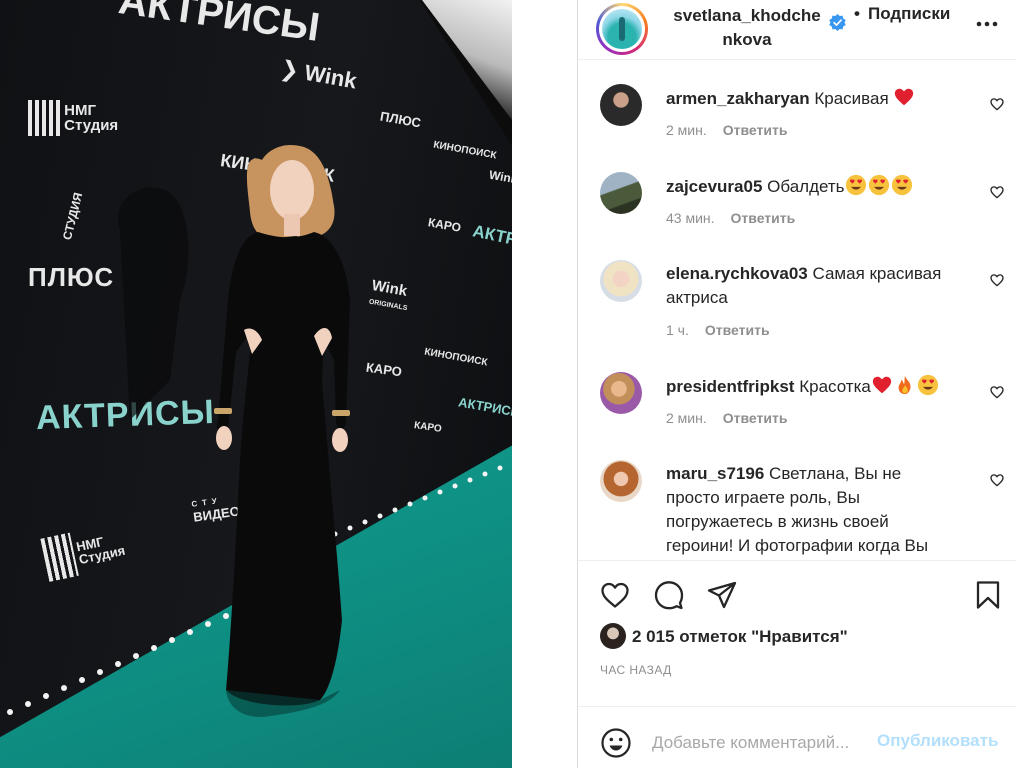  What do you see at coordinates (677, 330) in the screenshot?
I see `comment-age: 1 ч.` at bounding box center [677, 330].